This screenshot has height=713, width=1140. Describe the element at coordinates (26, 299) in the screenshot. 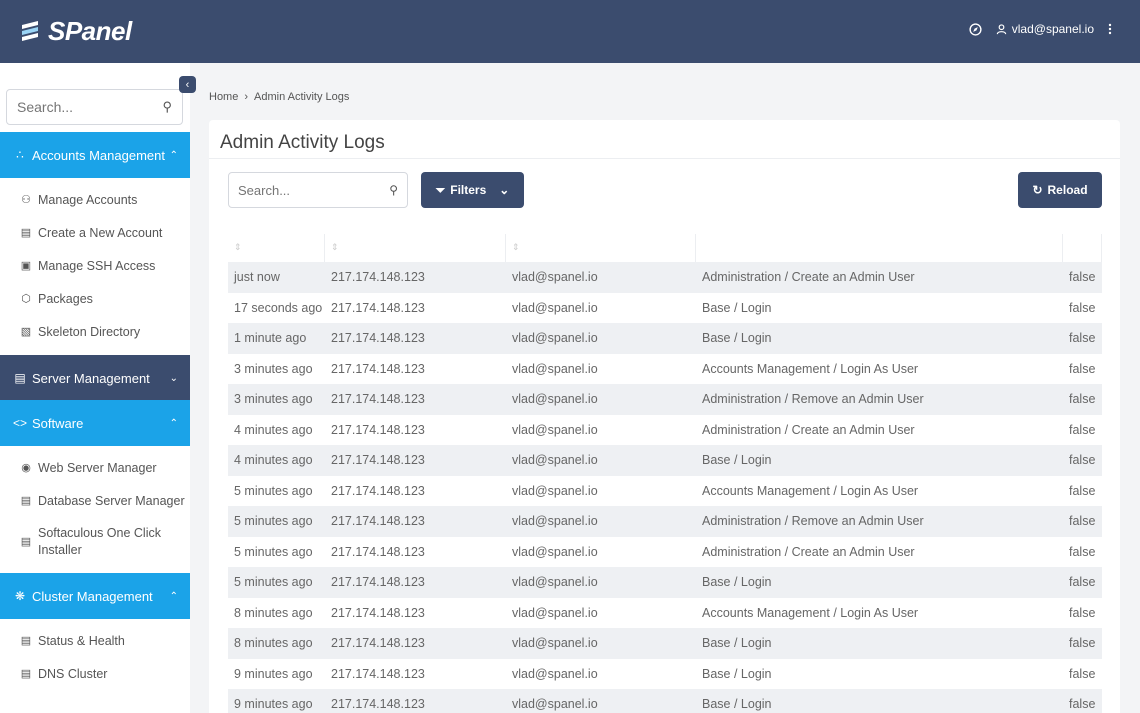

I see `package-icon: ⬡` at that location.